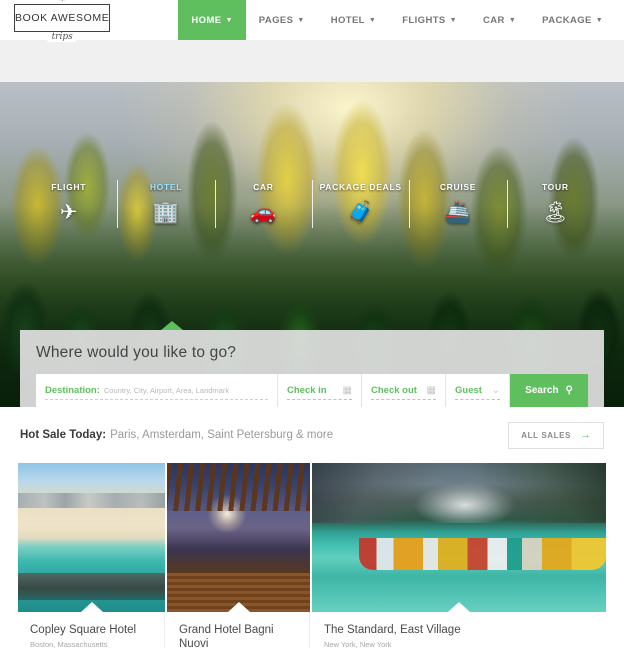  Describe the element at coordinates (394, 390) in the screenshot. I see `checkout-label: Check out` at that location.